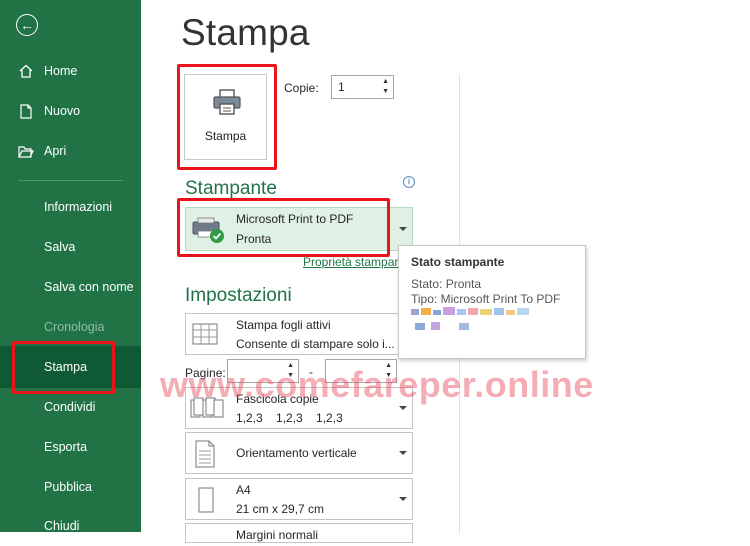 Image resolution: width=750 pixels, height=546 pixels. I want to click on paper-size-desc: 21 cm x 29,7 cm, so click(280, 509).